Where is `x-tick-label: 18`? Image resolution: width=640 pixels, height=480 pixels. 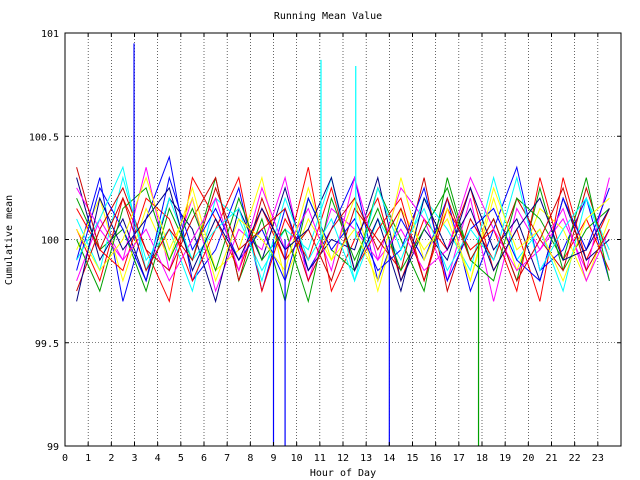
x-tick-label: 18 is located at coordinates (482, 458).